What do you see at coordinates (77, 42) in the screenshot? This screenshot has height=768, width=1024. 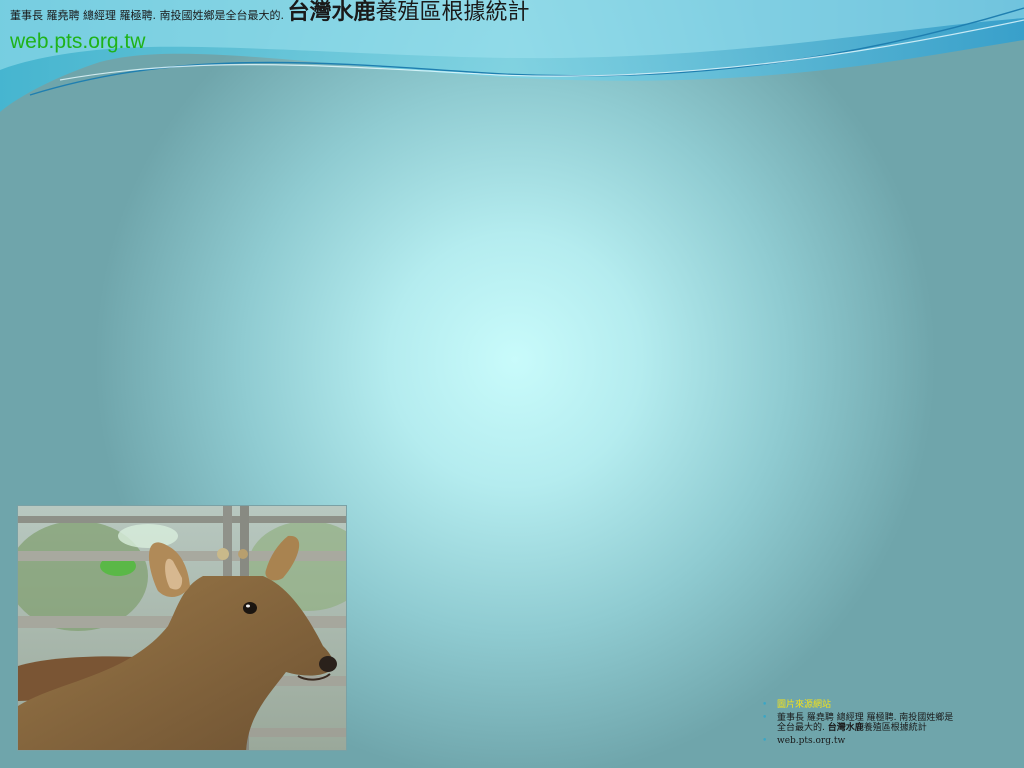 I see `source-site-link: web.pts.org.tw` at bounding box center [77, 42].